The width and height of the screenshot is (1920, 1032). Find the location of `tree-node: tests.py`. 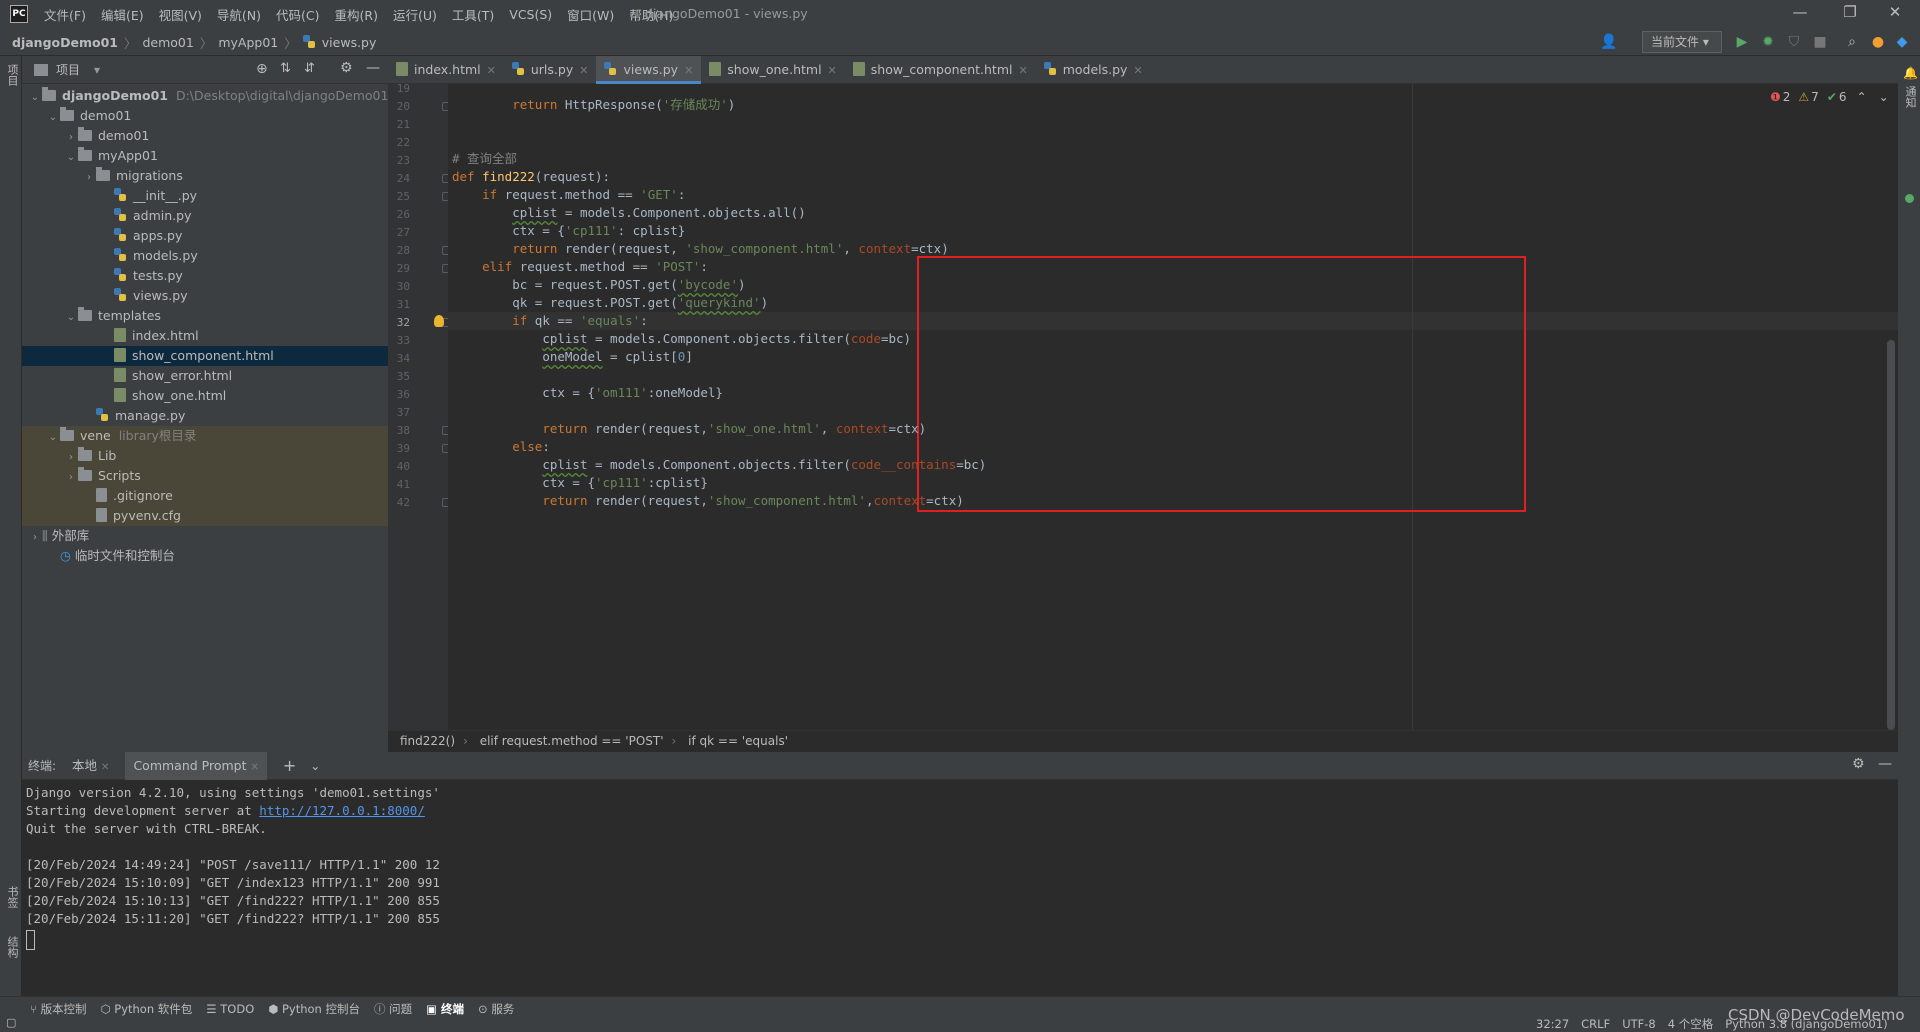

tree-node: tests.py is located at coordinates (205, 276).